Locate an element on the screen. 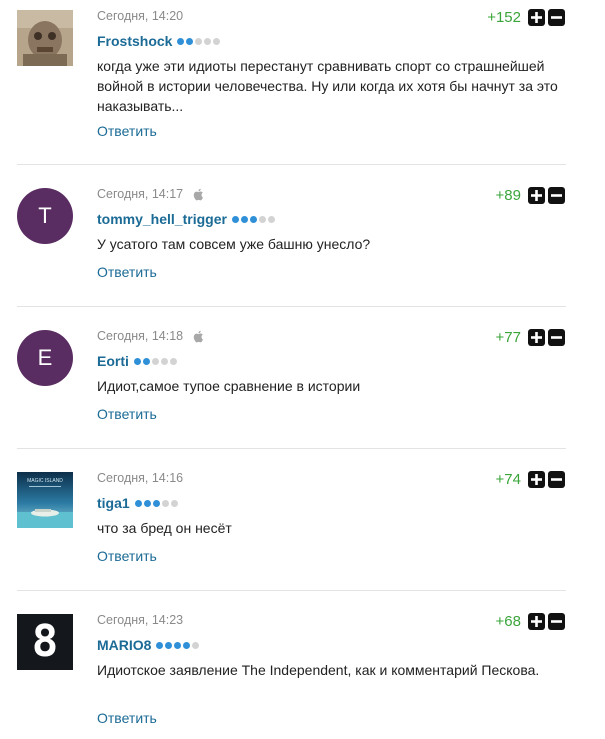  comment-text: У усатого там совсем уже башню унесло? is located at coordinates (234, 244).